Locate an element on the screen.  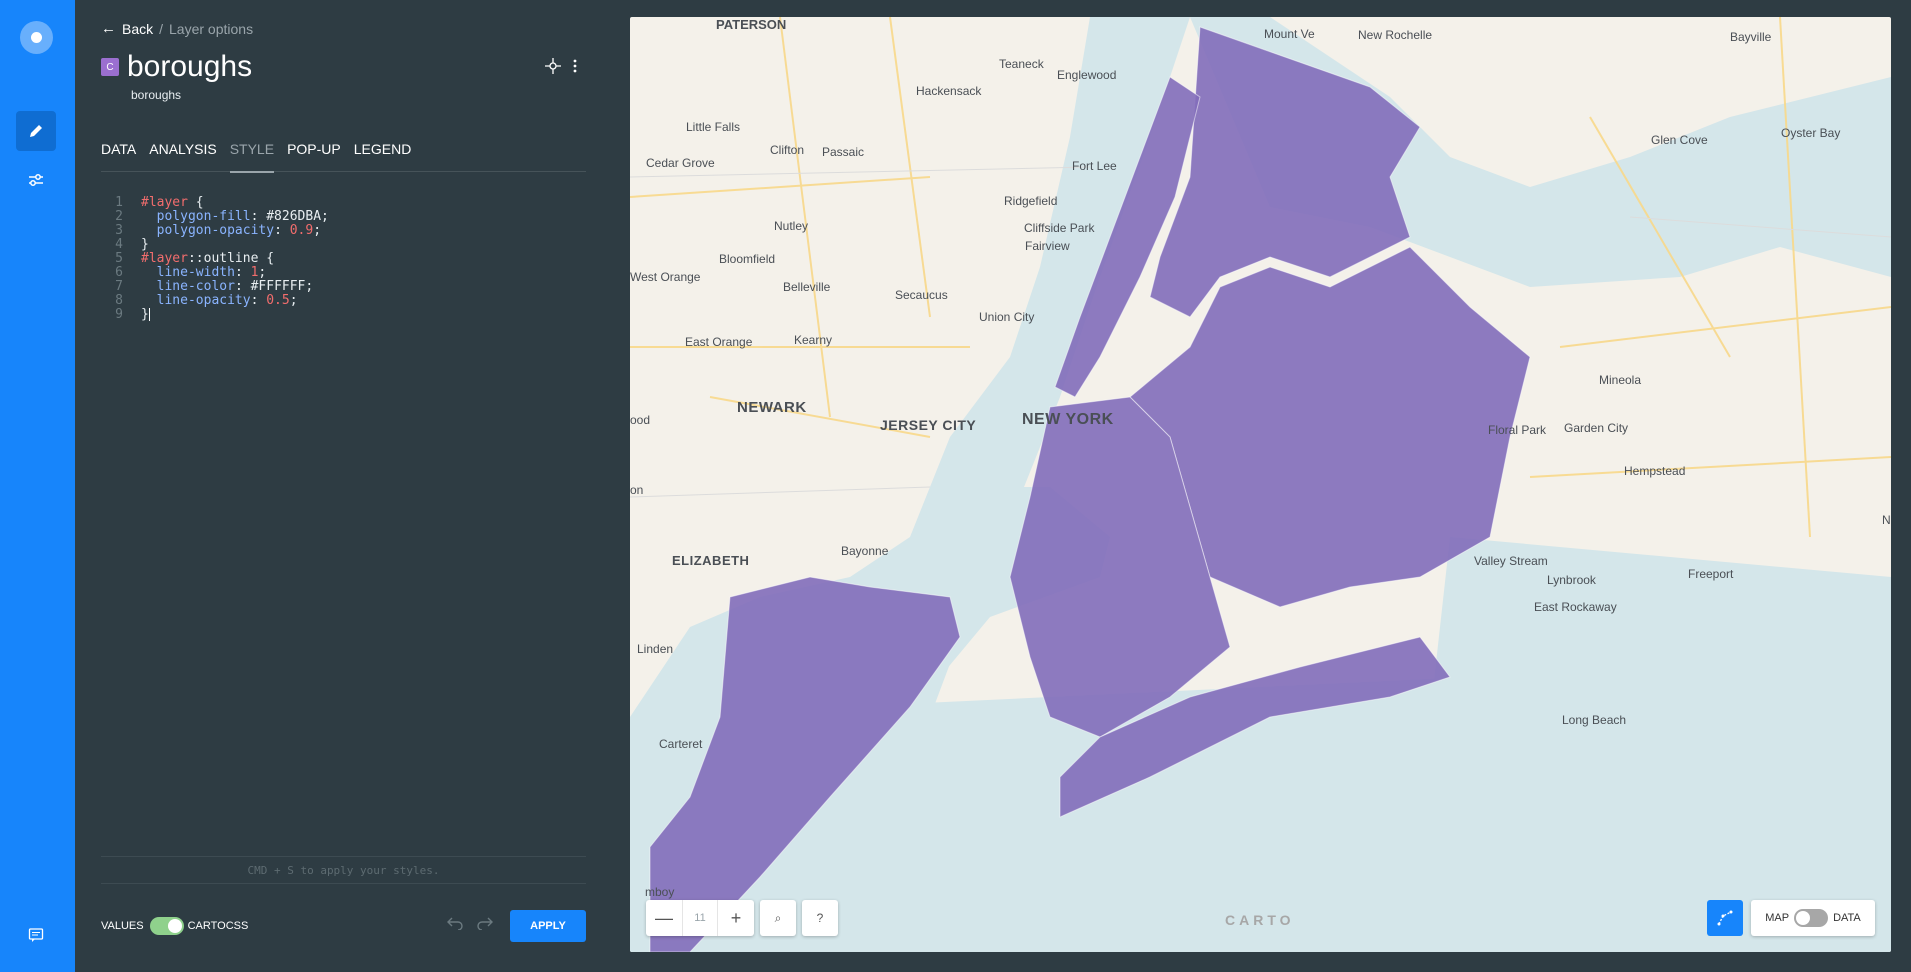
tab-legend: LEGEND is located at coordinates (389, 156).